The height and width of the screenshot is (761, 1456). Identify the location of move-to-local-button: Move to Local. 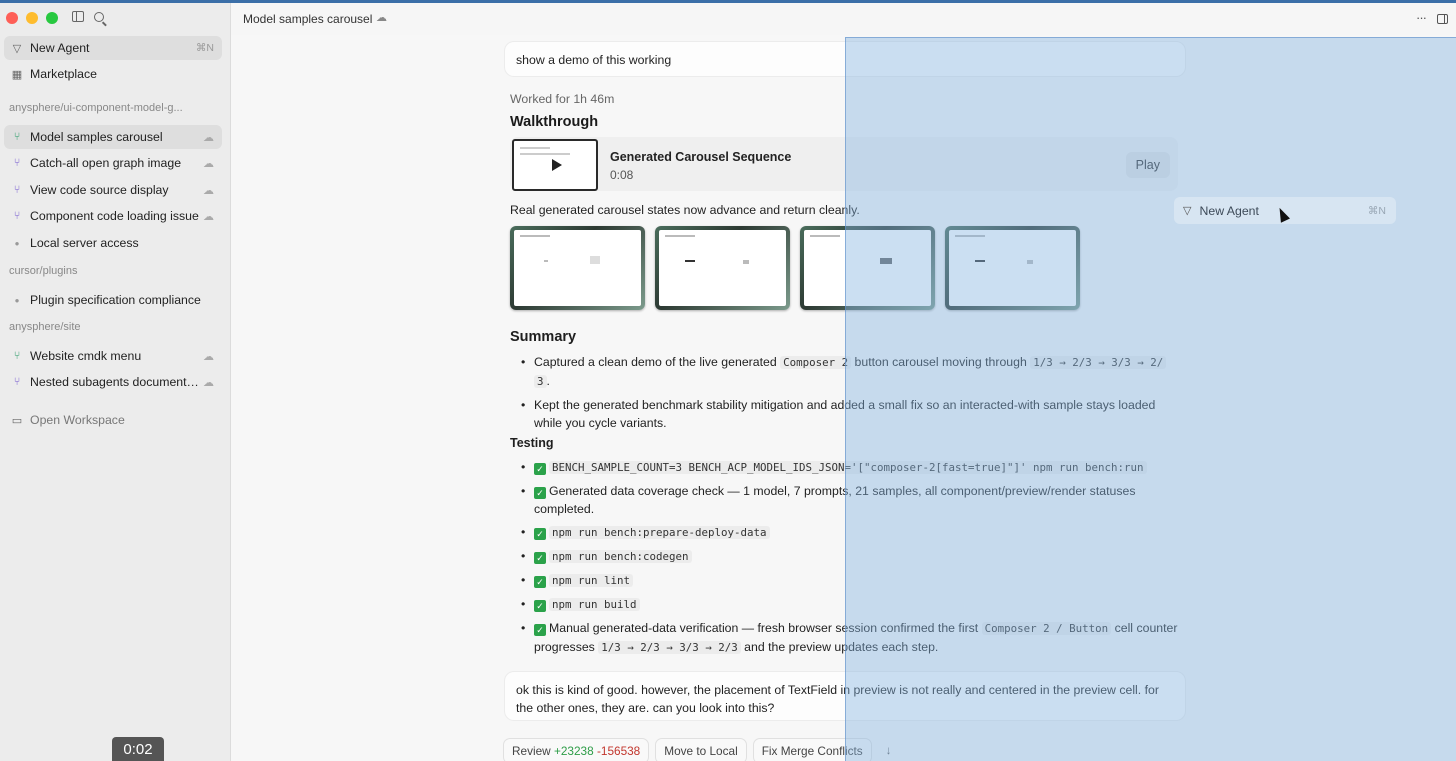
(701, 749).